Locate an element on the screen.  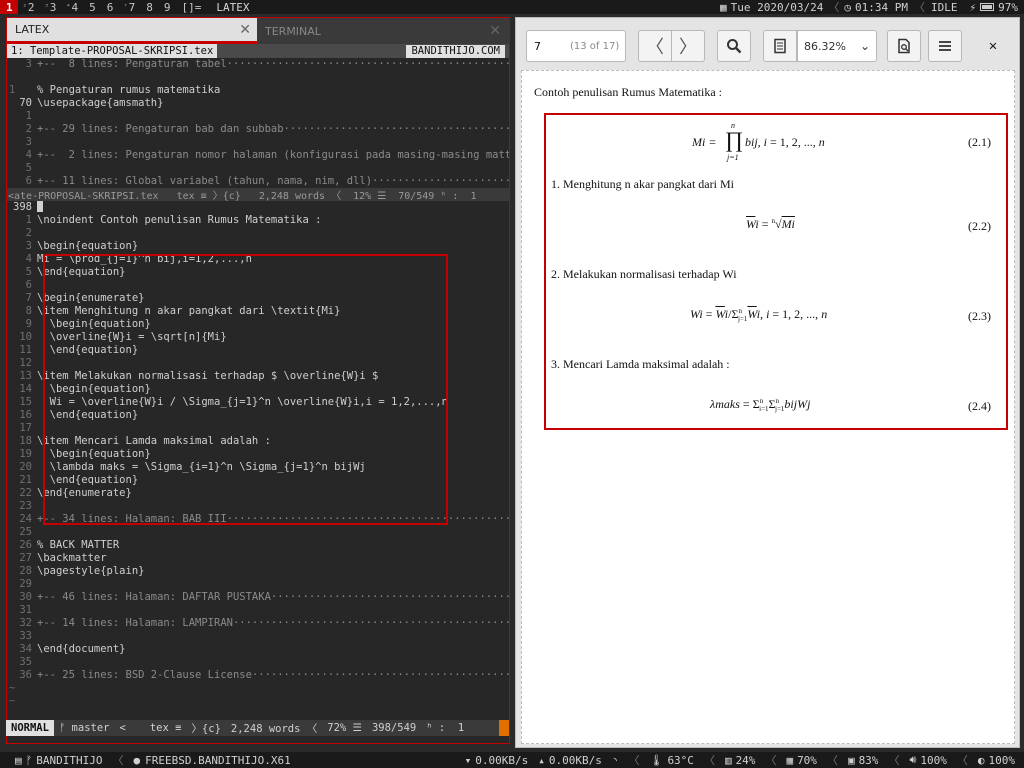
list-item-1: 1. Menghitung n akar pangkat dari Mi is located at coordinates (642, 184).